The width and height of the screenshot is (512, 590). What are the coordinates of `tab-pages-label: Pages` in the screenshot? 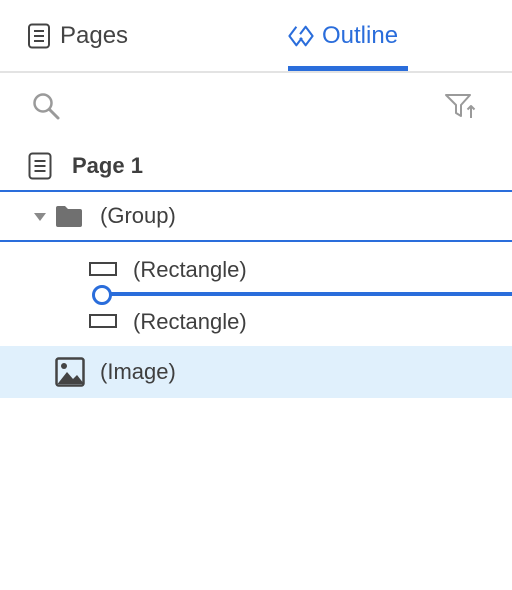 It's located at (94, 35).